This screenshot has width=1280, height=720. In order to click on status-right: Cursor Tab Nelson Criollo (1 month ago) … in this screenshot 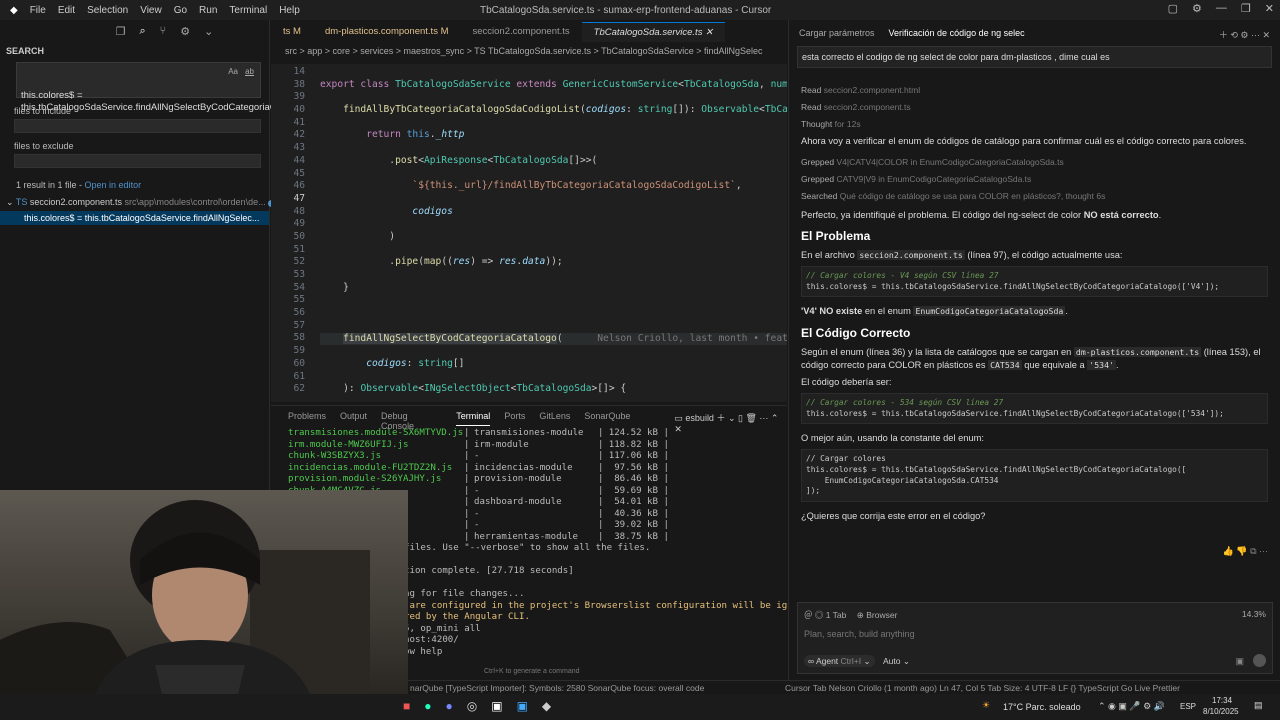, I will do `click(982, 688)`.